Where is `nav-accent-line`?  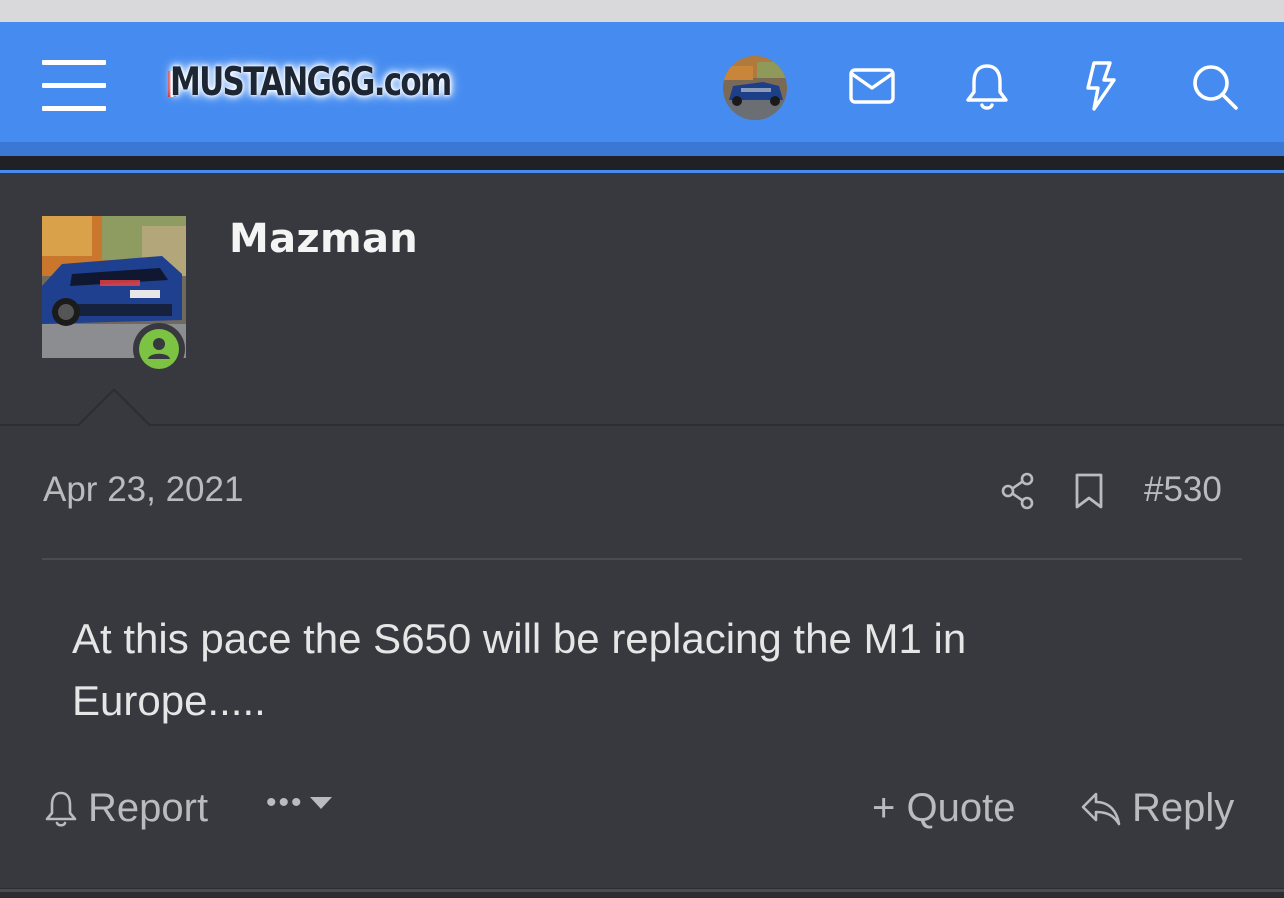 nav-accent-line is located at coordinates (642, 171).